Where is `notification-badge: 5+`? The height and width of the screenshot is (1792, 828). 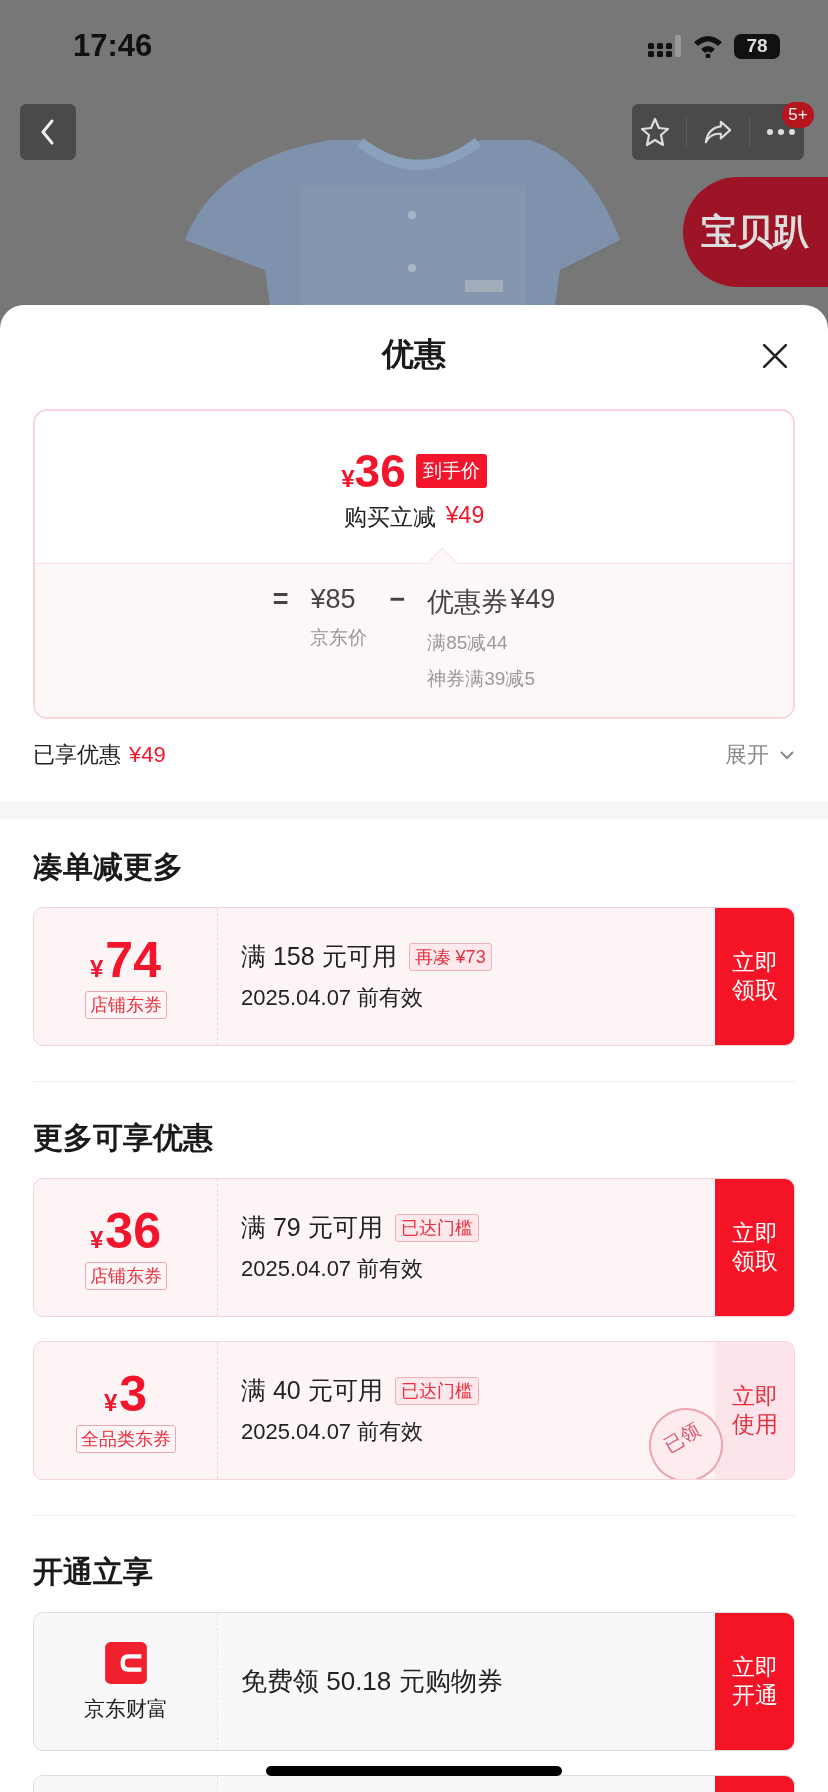
notification-badge: 5+ is located at coordinates (798, 115).